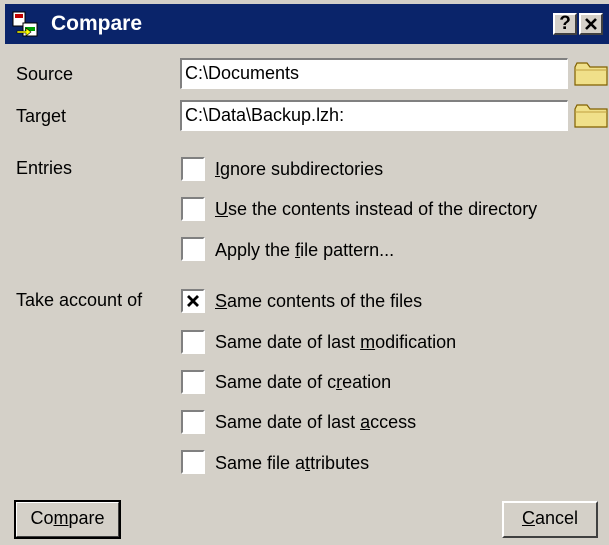 This screenshot has height=545, width=609. What do you see at coordinates (335, 342) in the screenshot?
I see `same-modification-date-label: Same date of last modification` at bounding box center [335, 342].